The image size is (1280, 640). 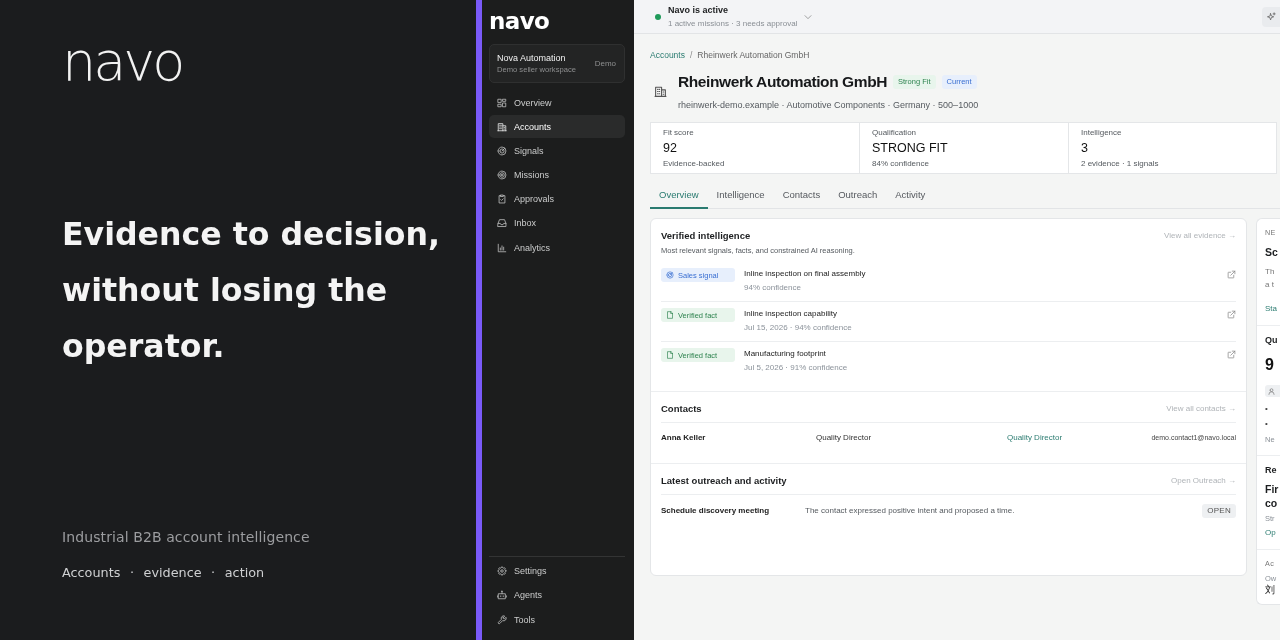 What do you see at coordinates (1270, 278) in the screenshot?
I see `item-description: Th a t` at bounding box center [1270, 278].